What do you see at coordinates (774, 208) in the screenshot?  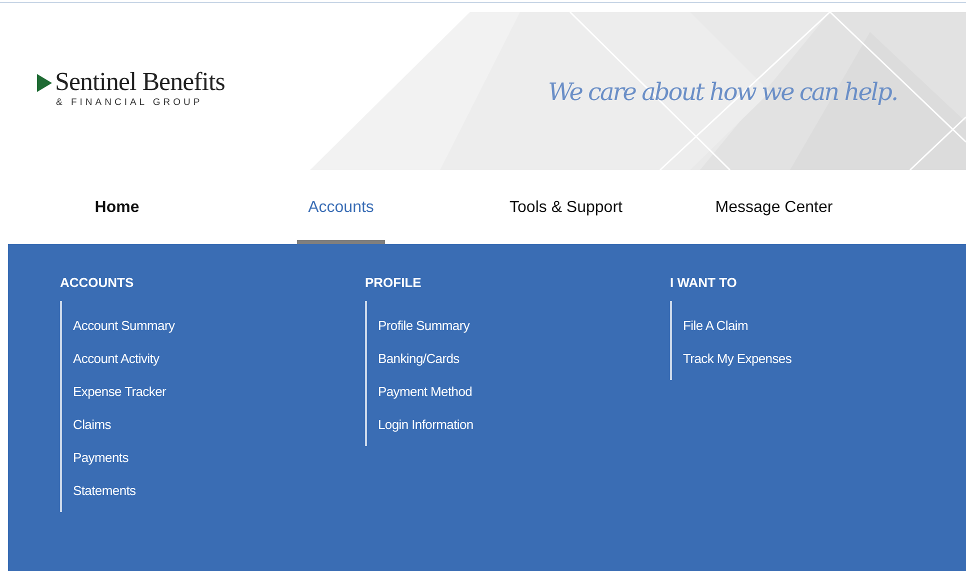 I see `nav-tab: Message Center` at bounding box center [774, 208].